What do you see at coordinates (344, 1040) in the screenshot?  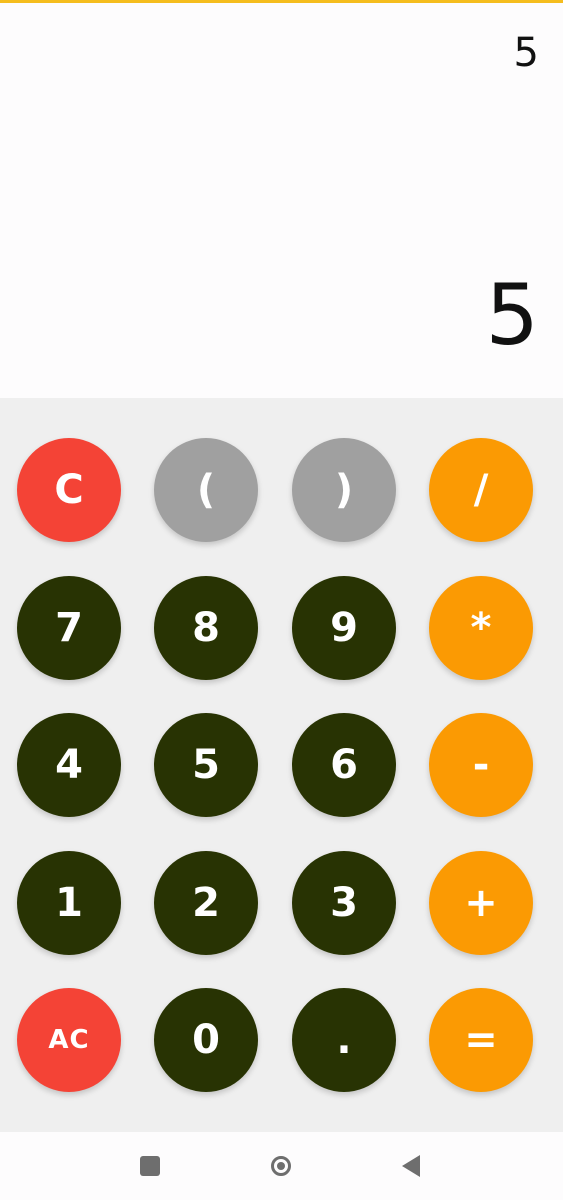 I see `decimal-point-button: .` at bounding box center [344, 1040].